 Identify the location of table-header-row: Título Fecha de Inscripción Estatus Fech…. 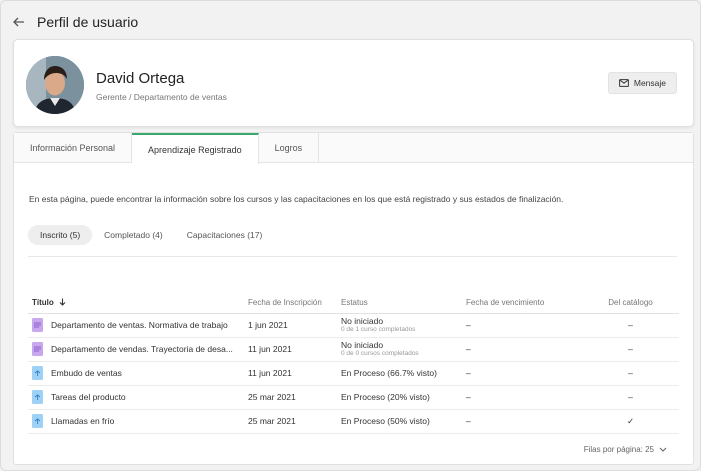
(353, 303).